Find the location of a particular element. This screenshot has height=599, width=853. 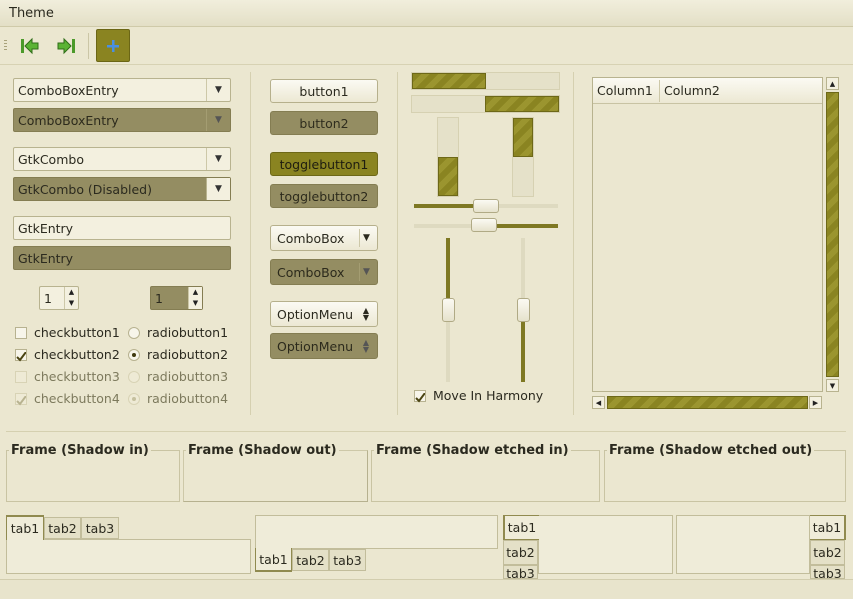

radio-2-selected is located at coordinates (134, 355).